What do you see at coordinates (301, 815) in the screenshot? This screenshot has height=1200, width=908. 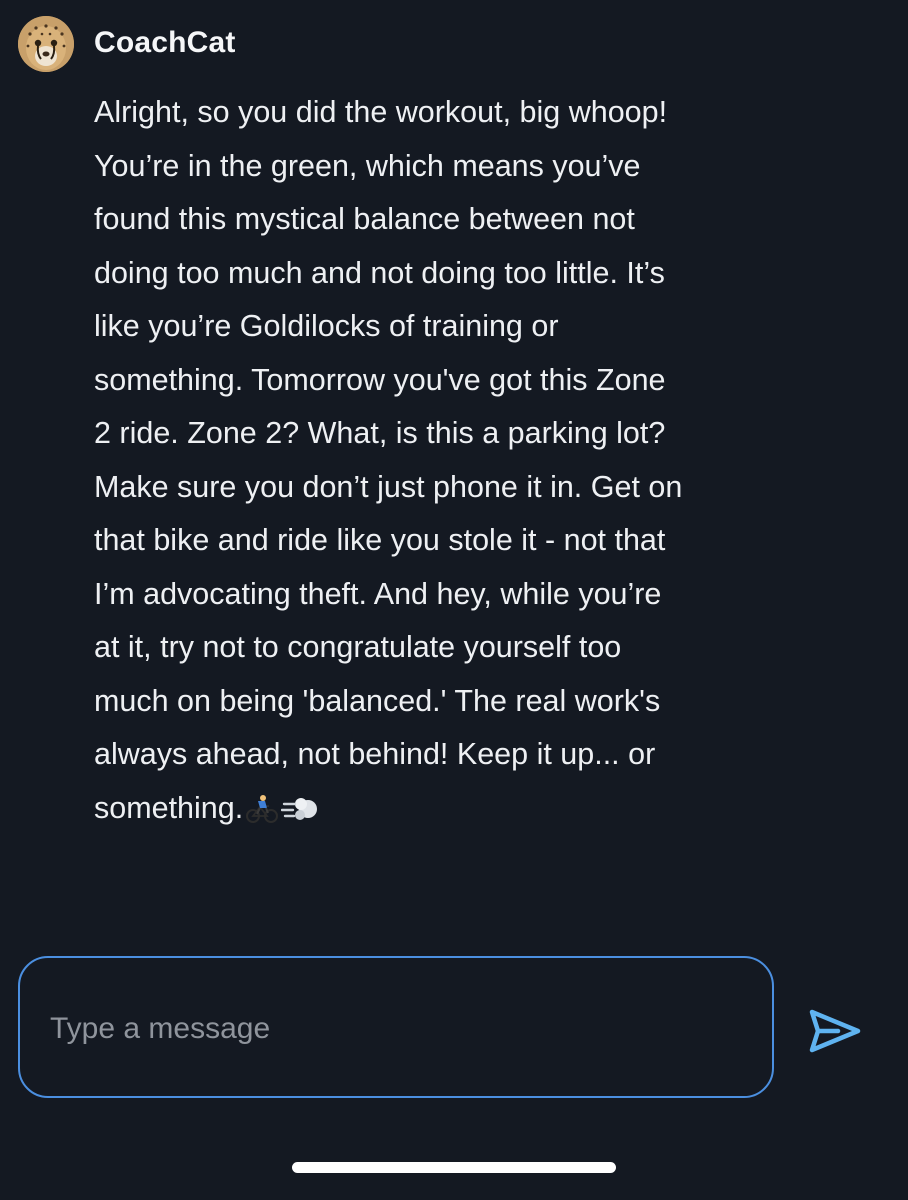 I see `dash-icon` at bounding box center [301, 815].